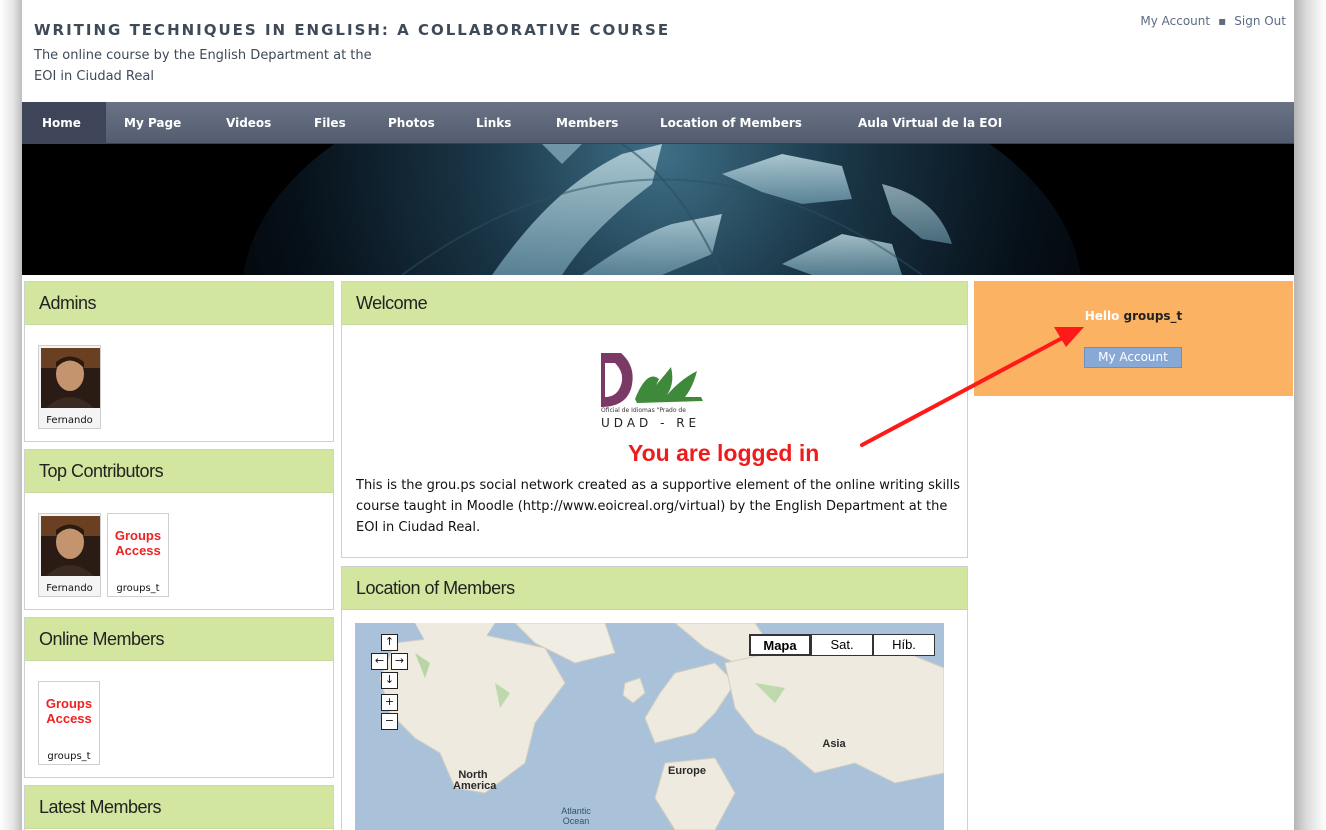  I want to click on site-subtitle-line2: EOI in Ciudad Real, so click(94, 76).